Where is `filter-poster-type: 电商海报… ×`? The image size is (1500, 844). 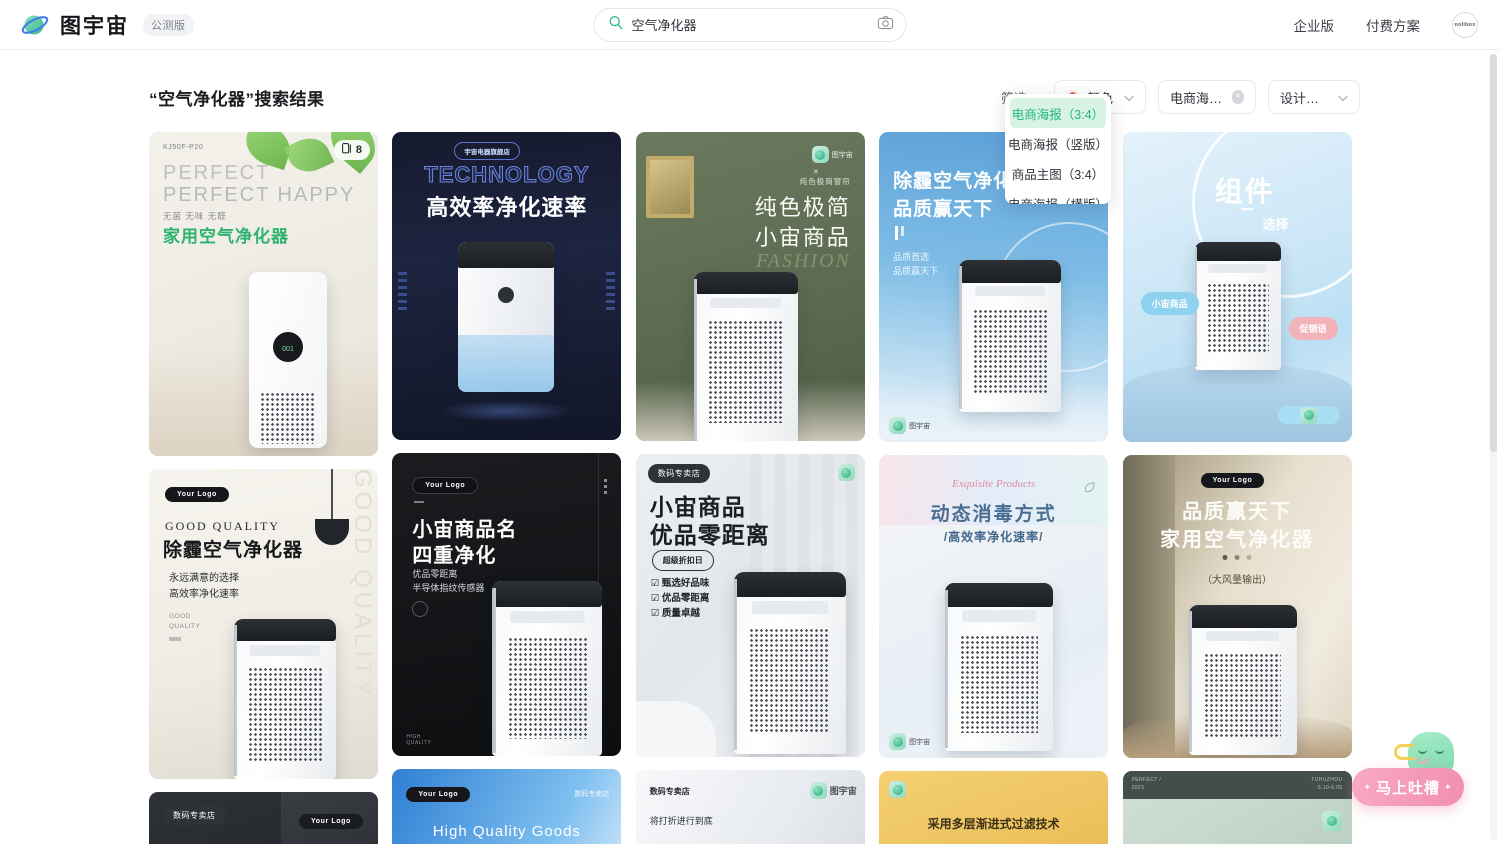
filter-poster-type: 电商海报… × is located at coordinates (1207, 97).